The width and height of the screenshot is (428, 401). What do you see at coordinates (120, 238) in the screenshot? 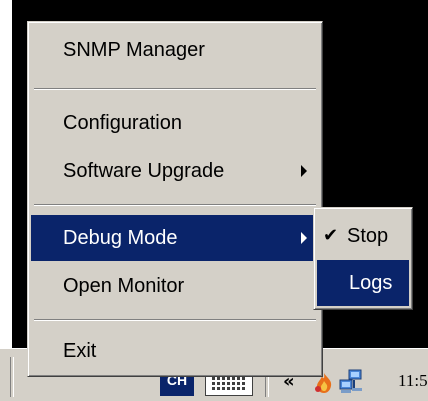
I see `menu-item-label: Debug Mode` at bounding box center [120, 238].